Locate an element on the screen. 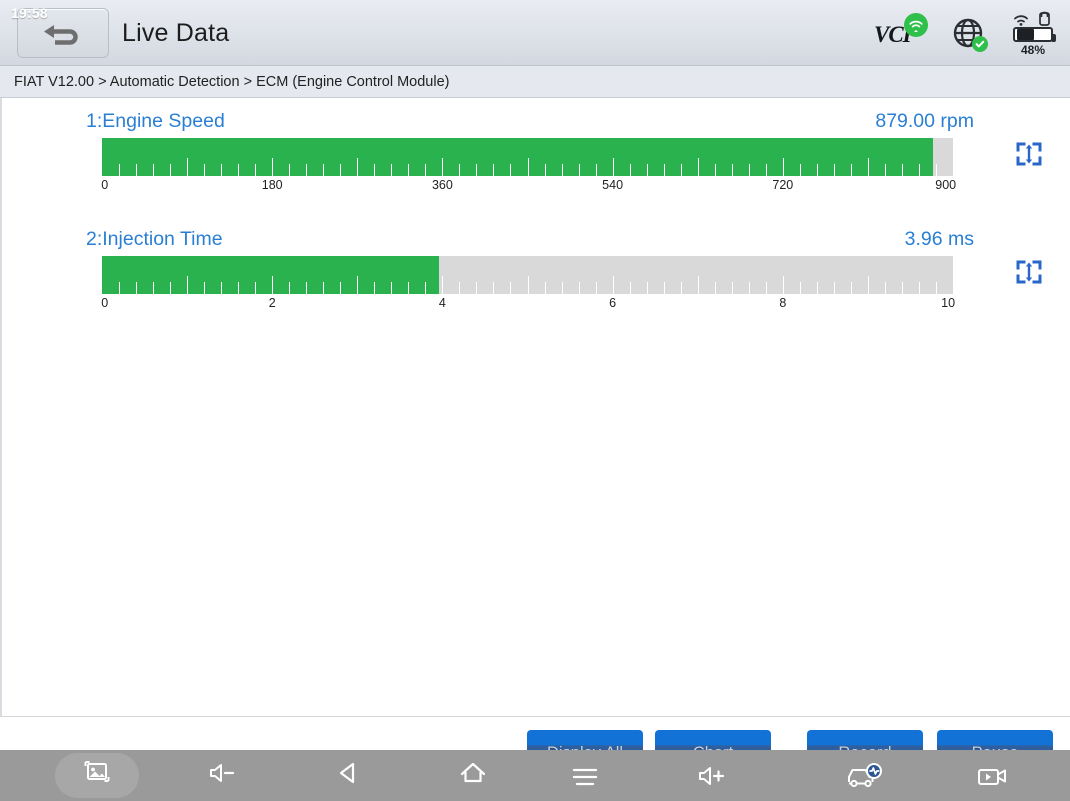 The width and height of the screenshot is (1070, 801). volume-down-icon is located at coordinates (223, 775).